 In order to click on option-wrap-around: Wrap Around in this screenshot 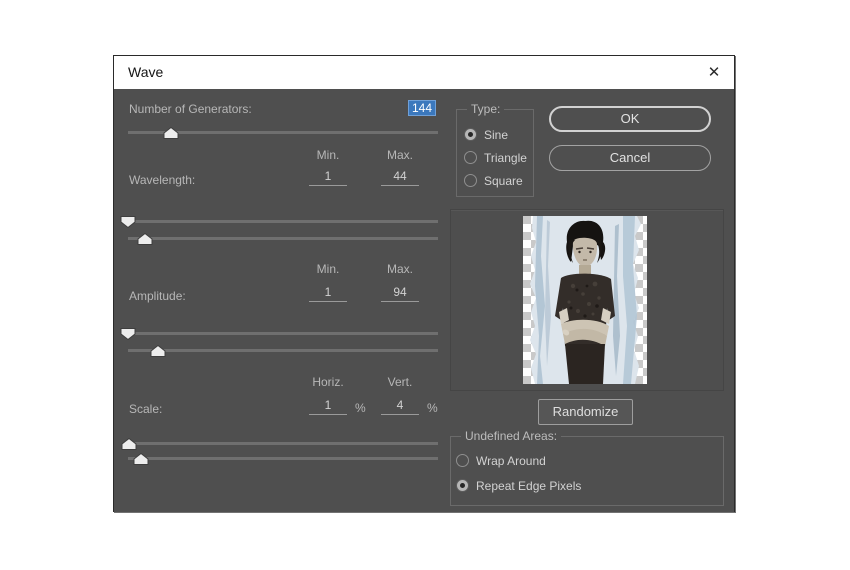, I will do `click(586, 461)`.